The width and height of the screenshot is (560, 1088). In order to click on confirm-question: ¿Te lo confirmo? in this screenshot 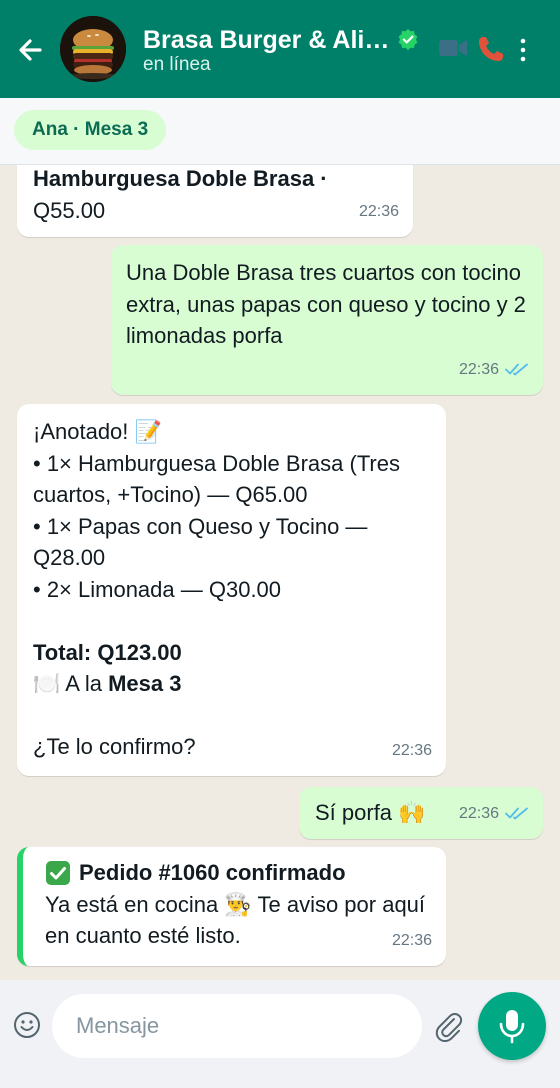, I will do `click(114, 746)`.